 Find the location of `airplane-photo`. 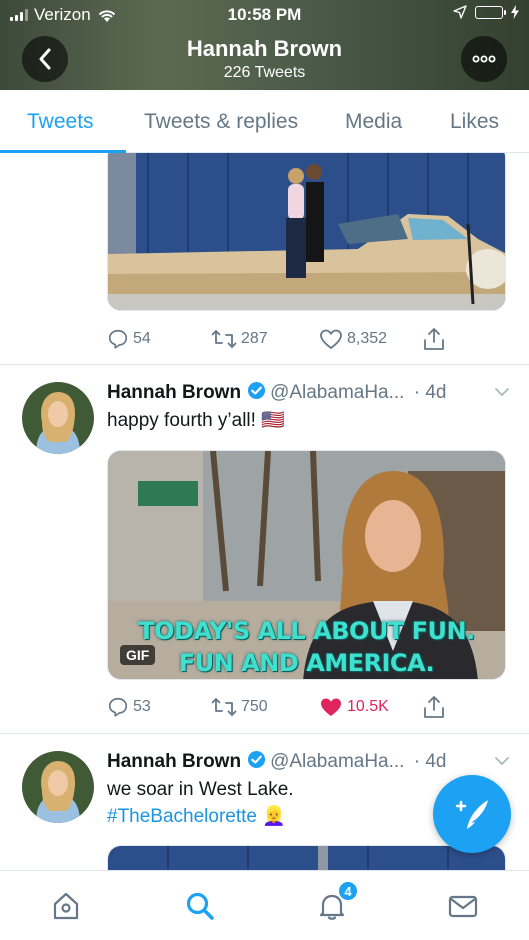

airplane-photo is located at coordinates (306, 231).